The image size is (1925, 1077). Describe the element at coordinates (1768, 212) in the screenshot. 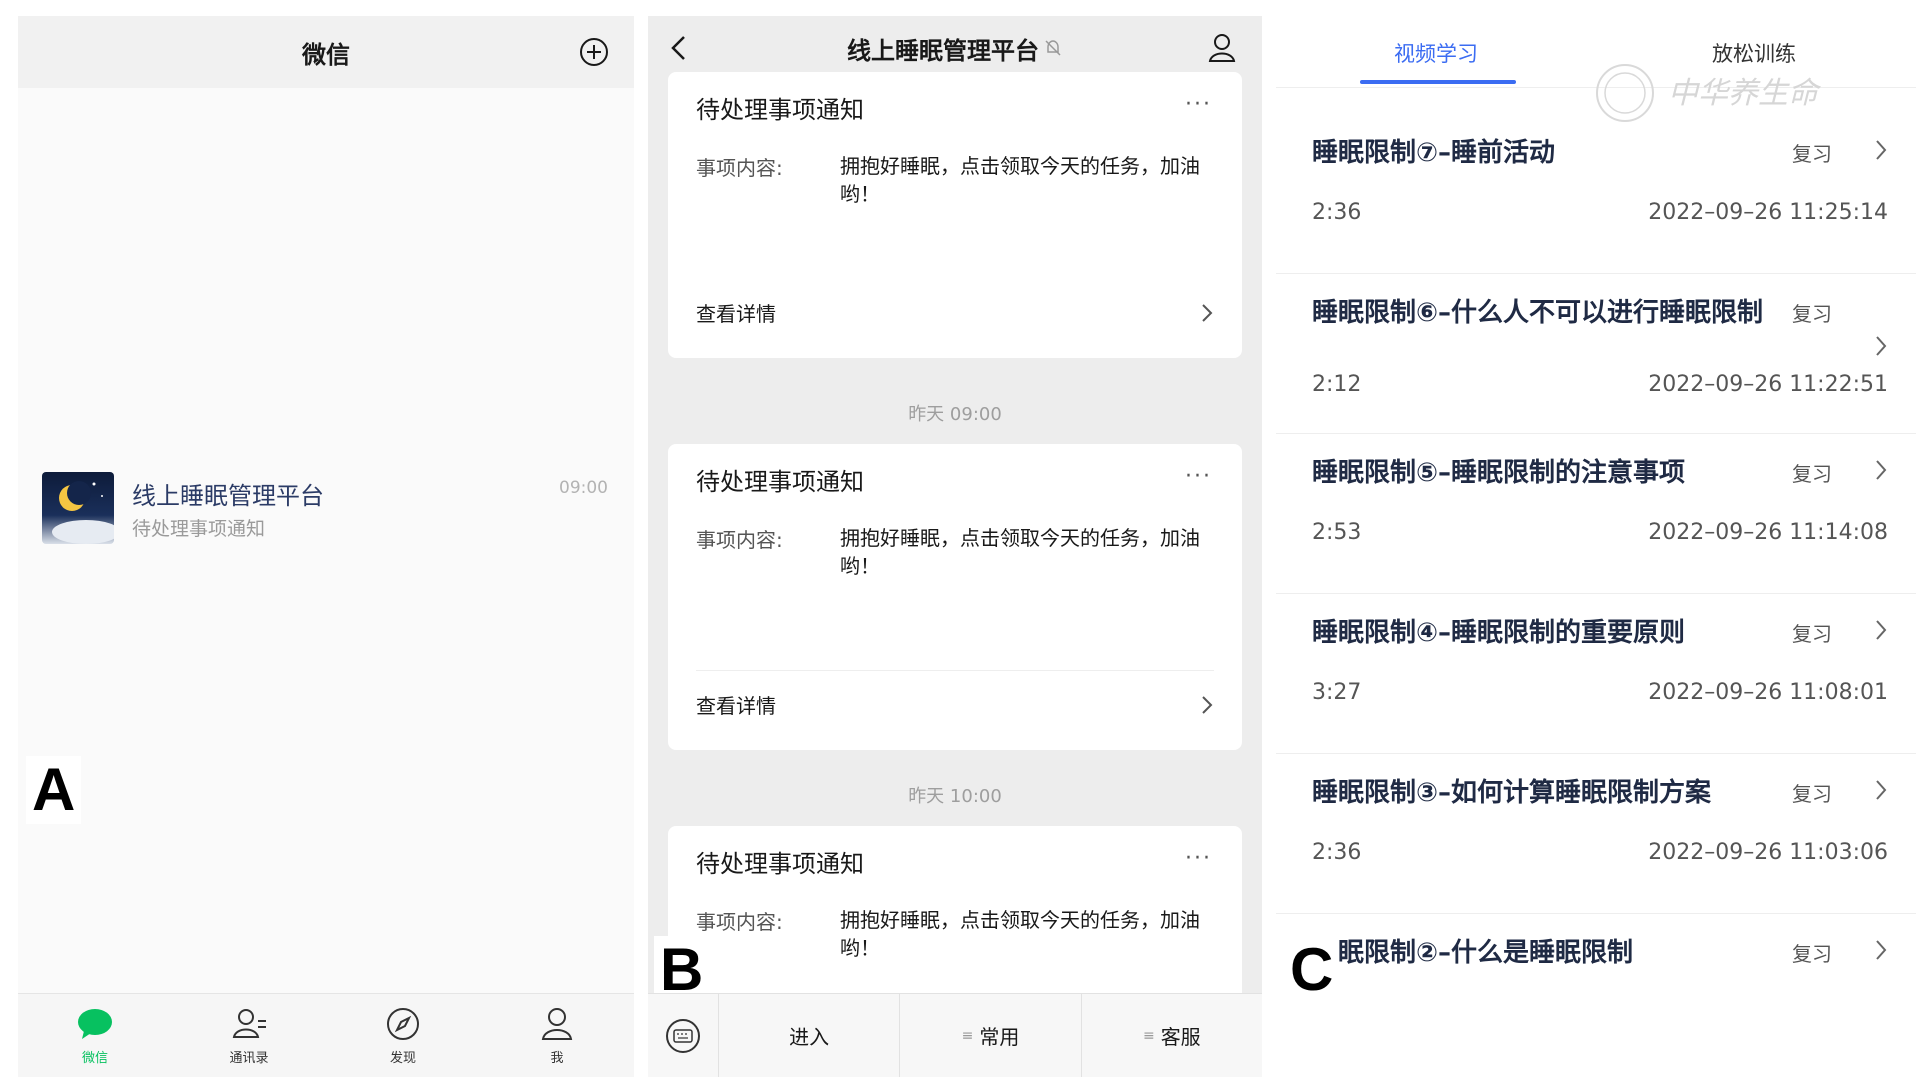

I see `lesson-date: 2022–09–26 11:25:14` at that location.